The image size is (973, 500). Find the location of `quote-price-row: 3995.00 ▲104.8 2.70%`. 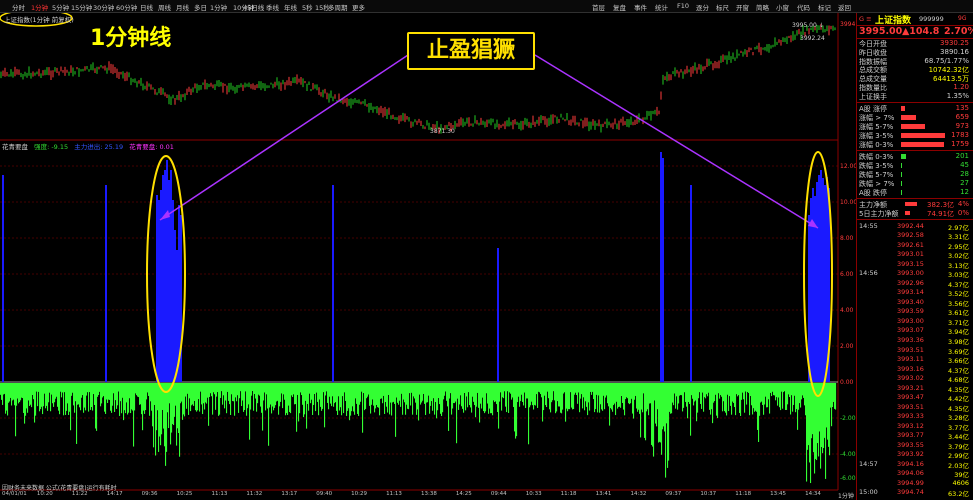

quote-price-row: 3995.00 ▲104.8 2.70% is located at coordinates (915, 32).